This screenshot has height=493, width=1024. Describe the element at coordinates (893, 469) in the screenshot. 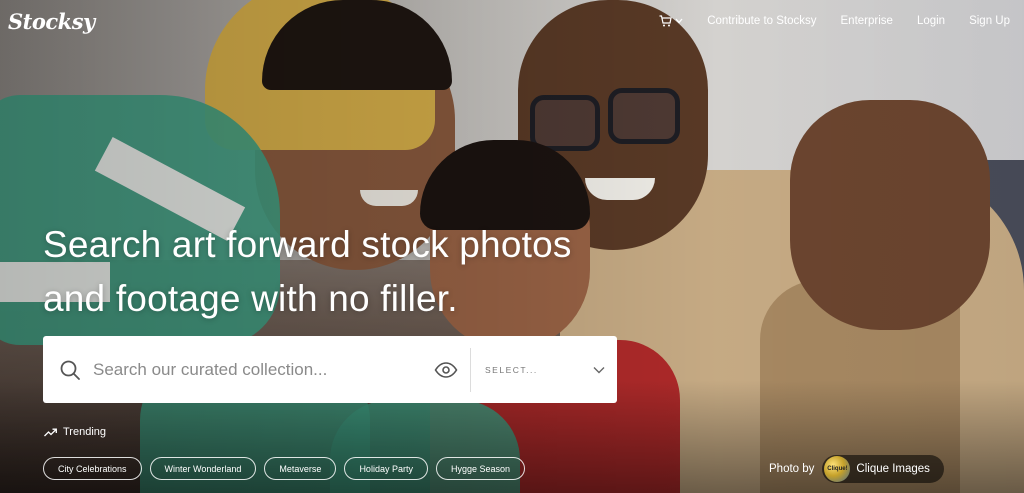

I see `photographer-name: Clique Images` at that location.